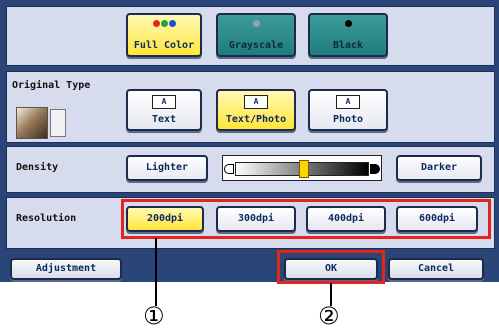 This screenshot has width=499, height=334. Describe the element at coordinates (164, 110) in the screenshot. I see `text-button: A Text` at that location.